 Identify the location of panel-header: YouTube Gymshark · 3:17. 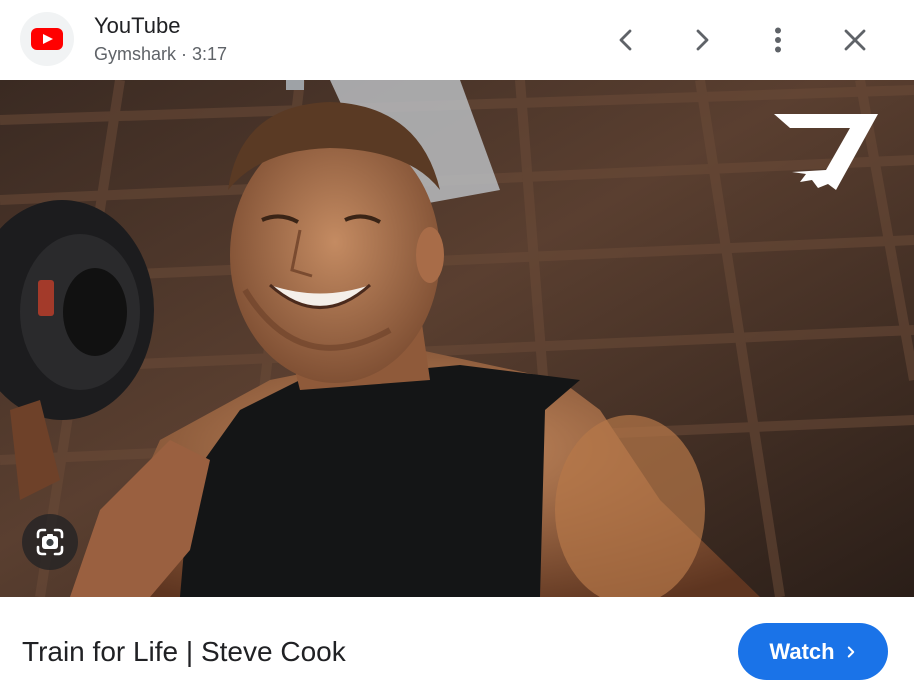
(457, 40).